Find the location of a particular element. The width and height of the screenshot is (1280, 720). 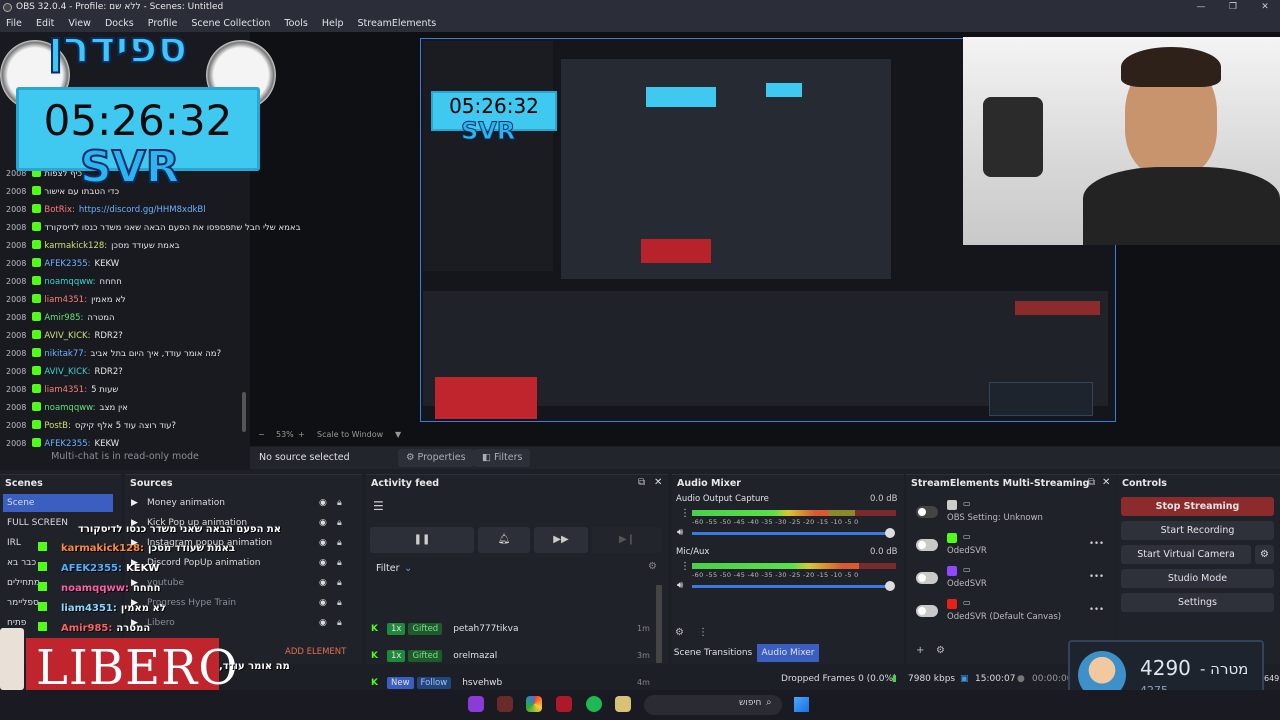

chat-user: nikitak77: is located at coordinates (65, 354).